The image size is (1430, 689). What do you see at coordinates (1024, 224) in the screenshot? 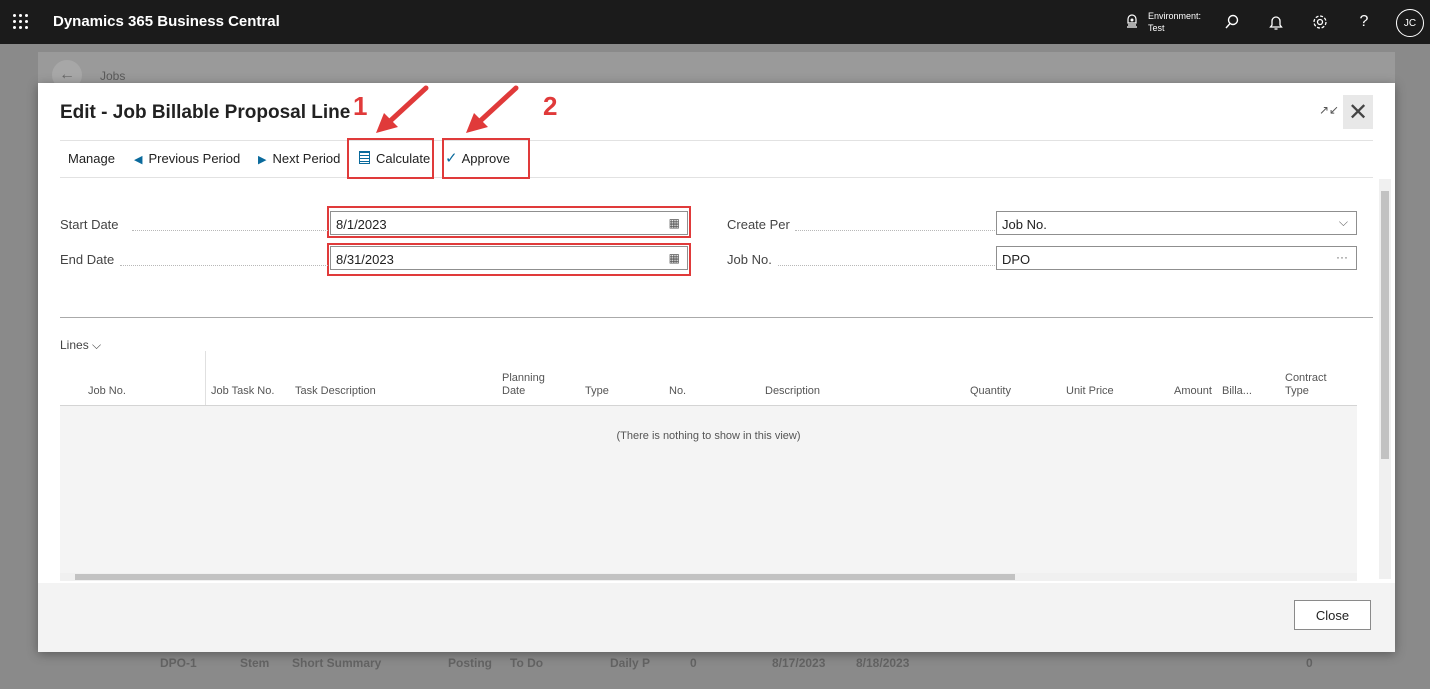
I see `create-per-value: Job No.` at bounding box center [1024, 224].